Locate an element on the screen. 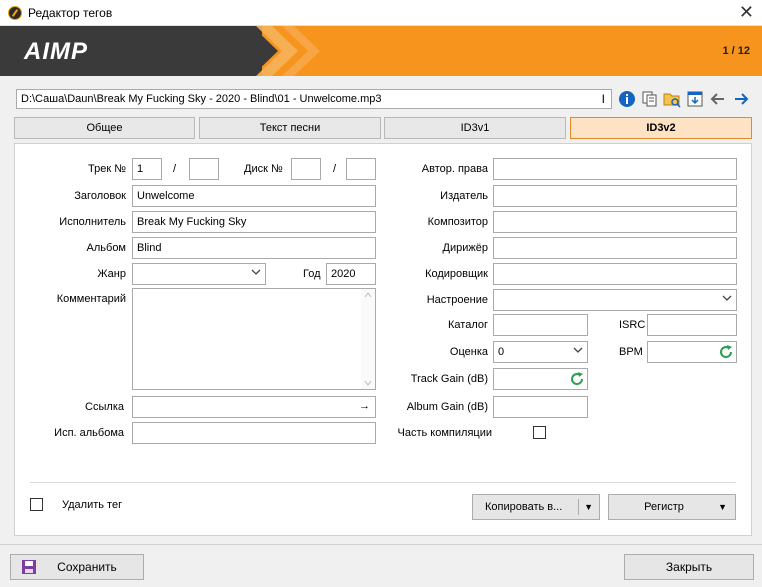 This screenshot has width=762, height=587. rating-label: Оценка is located at coordinates (468, 352).